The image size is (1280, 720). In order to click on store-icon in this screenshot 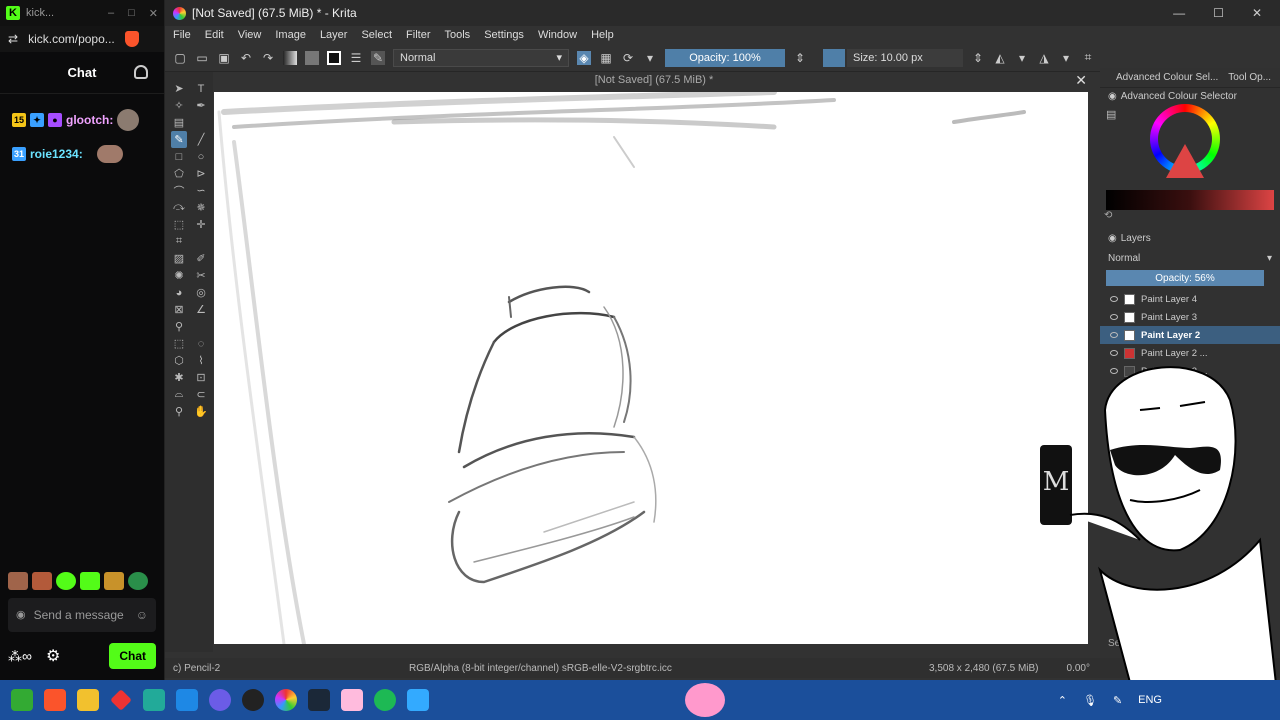, I will do `click(187, 700)`.